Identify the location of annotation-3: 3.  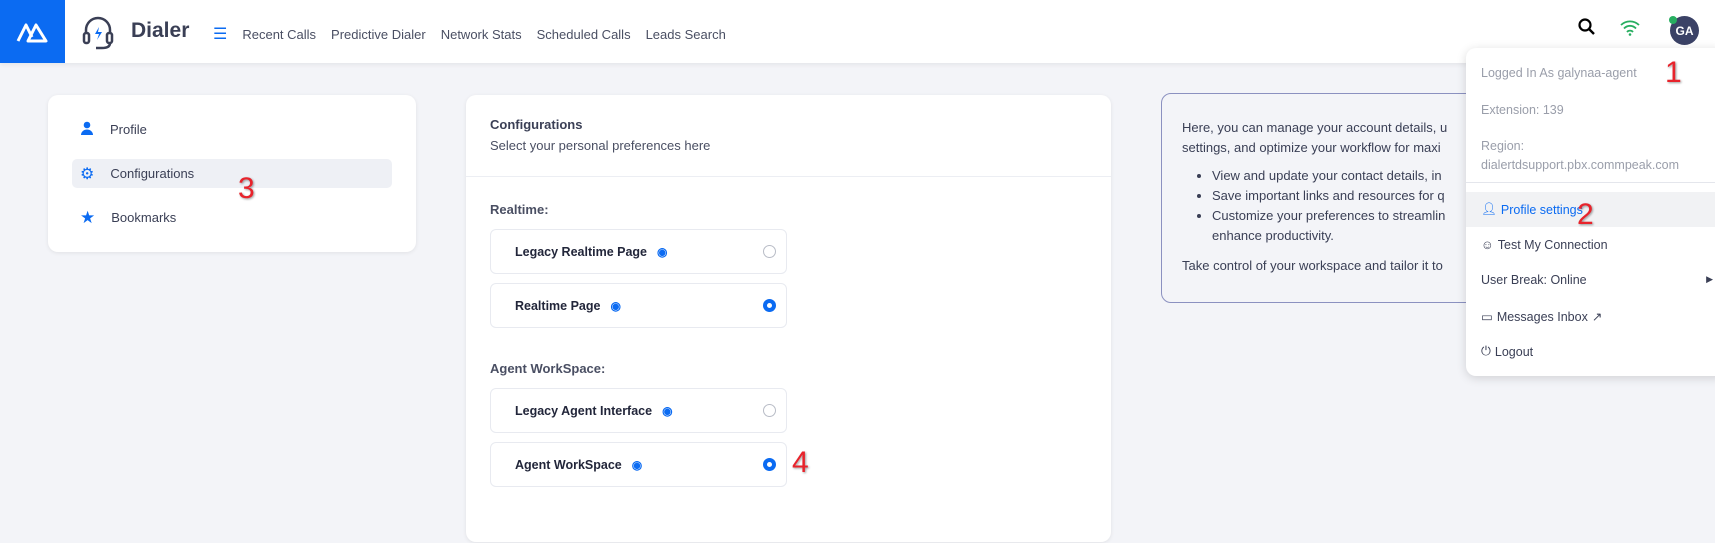
(246, 188).